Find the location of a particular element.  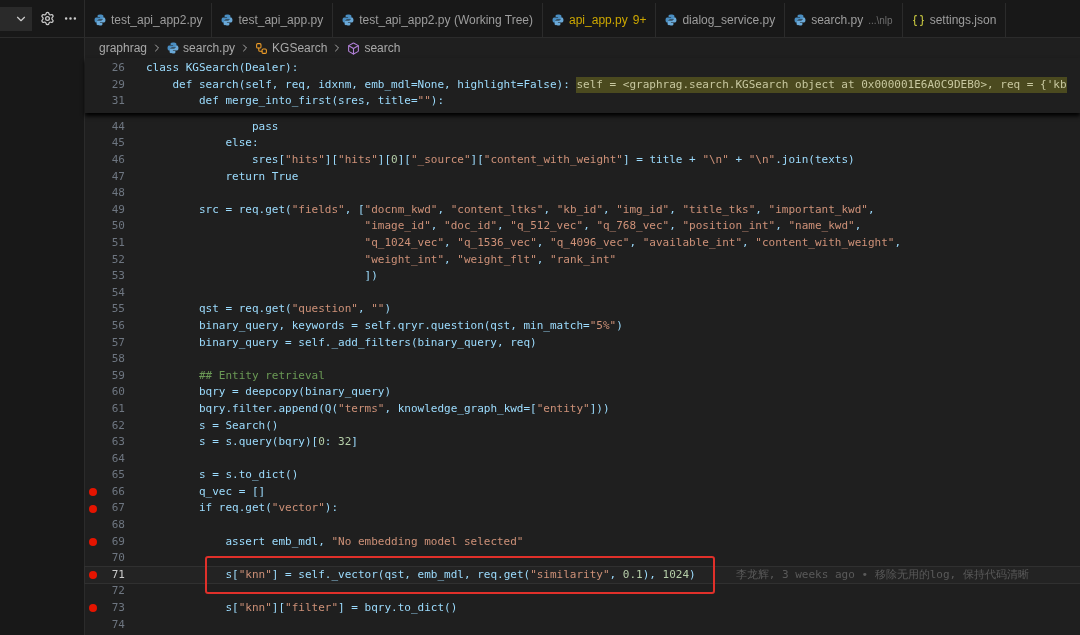

line-number: 69 is located at coordinates (117, 541).